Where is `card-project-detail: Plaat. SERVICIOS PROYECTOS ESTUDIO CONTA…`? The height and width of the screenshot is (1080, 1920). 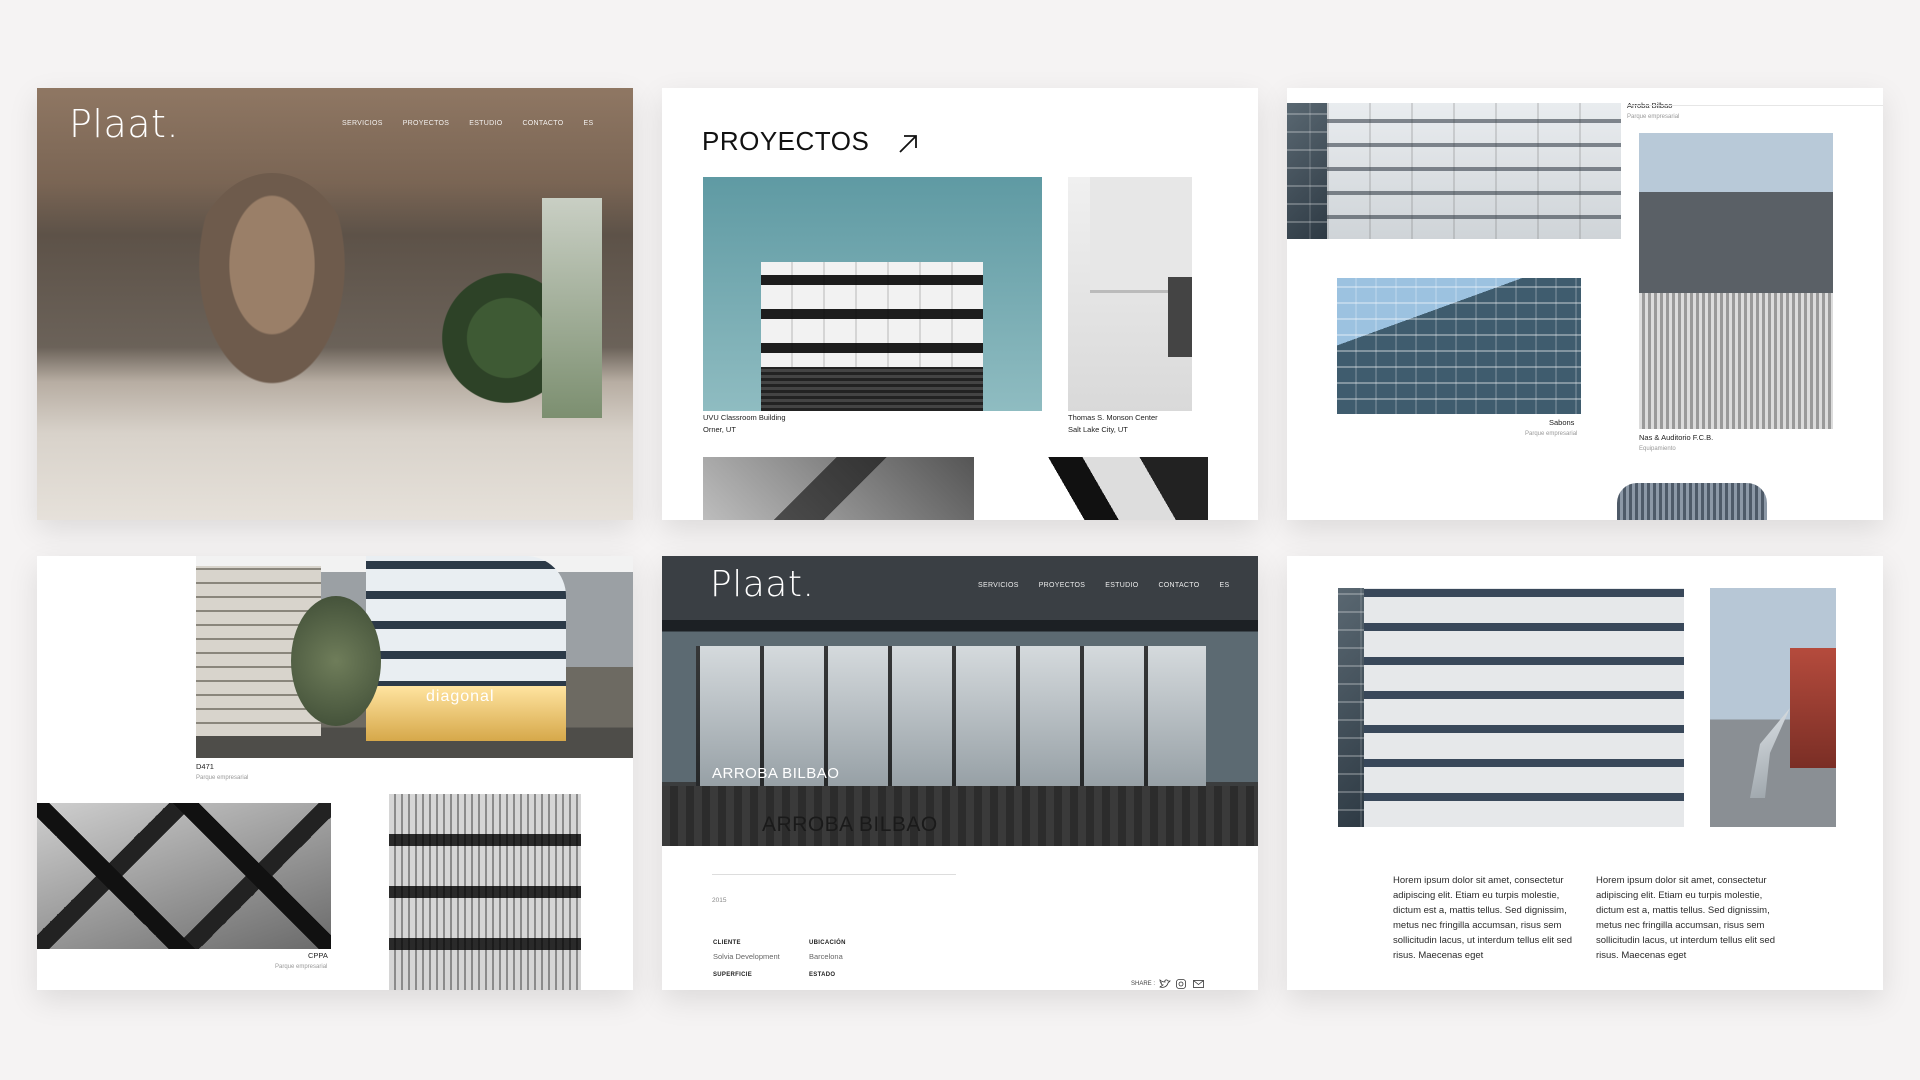
card-project-detail: Plaat. SERVICIOS PROYECTOS ESTUDIO CONTA… is located at coordinates (960, 773).